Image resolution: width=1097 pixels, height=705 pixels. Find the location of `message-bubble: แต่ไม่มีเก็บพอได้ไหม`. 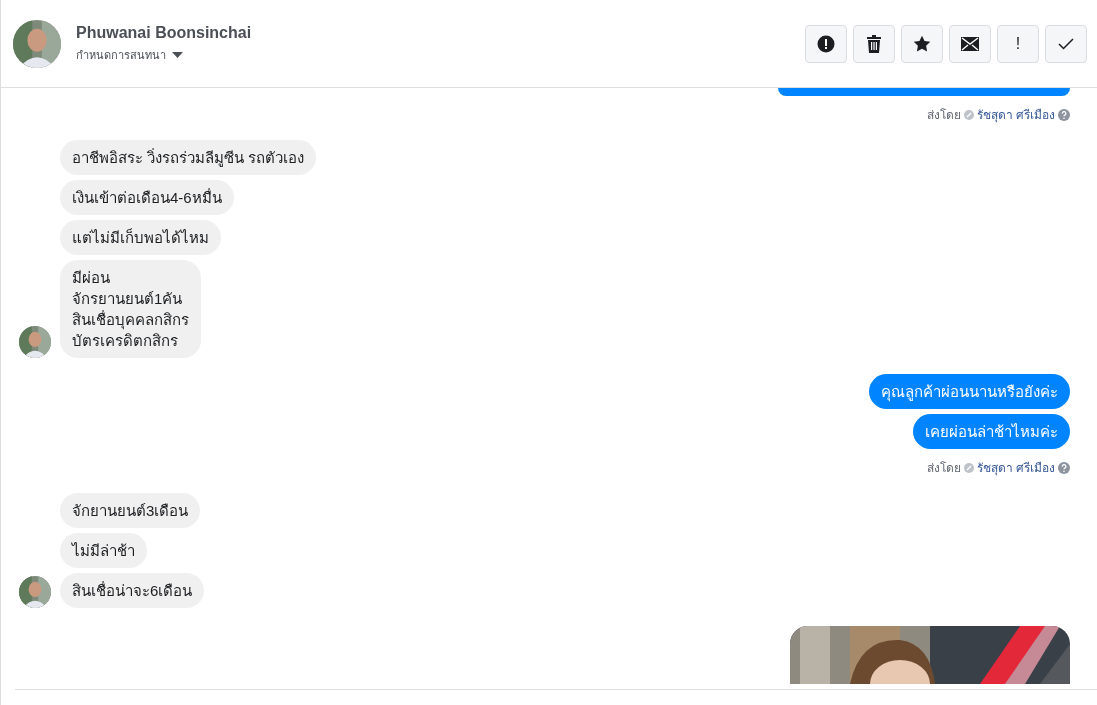

message-bubble: แต่ไม่มีเก็บพอได้ไหม is located at coordinates (140, 237).